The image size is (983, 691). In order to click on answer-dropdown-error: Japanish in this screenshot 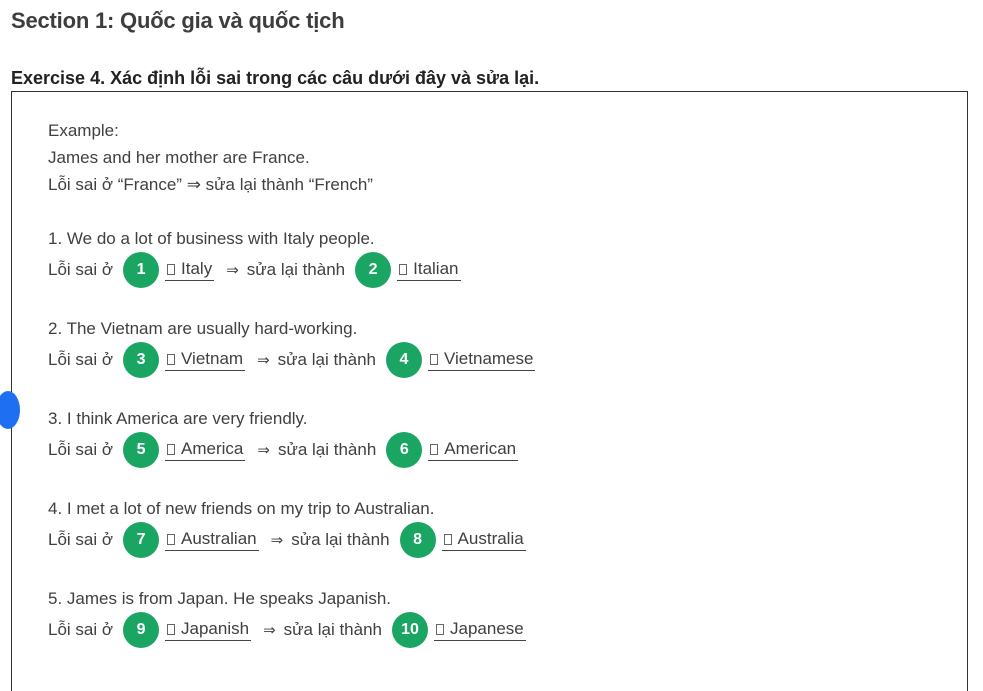, I will do `click(208, 630)`.